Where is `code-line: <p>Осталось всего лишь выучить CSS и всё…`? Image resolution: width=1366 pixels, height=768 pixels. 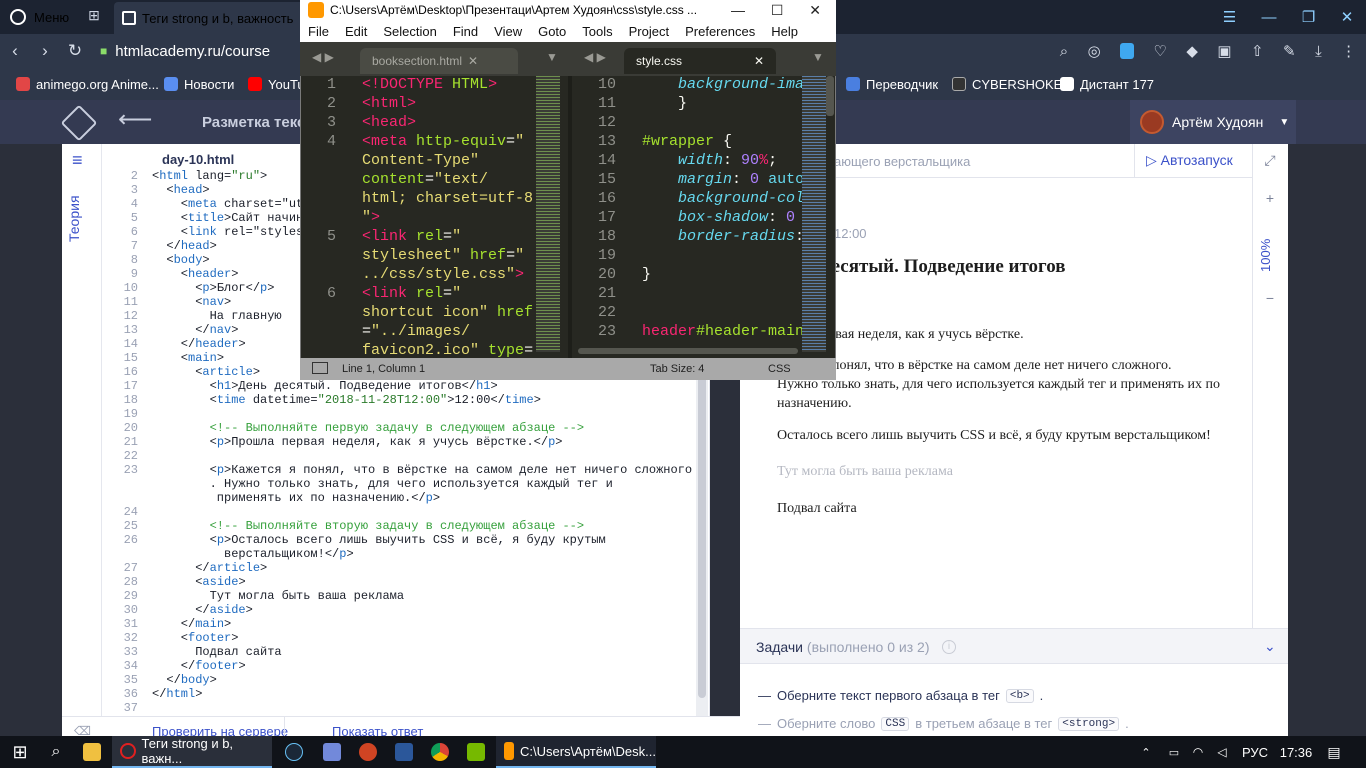
code-line: <p>Осталось всего лишь выучить CSS и всё… is located at coordinates (379, 540).